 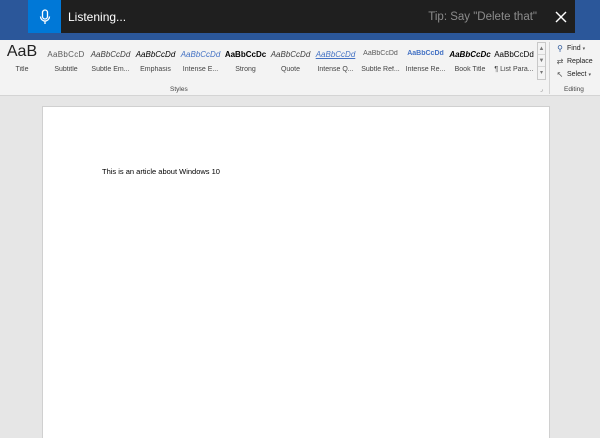 What do you see at coordinates (301, 16) in the screenshot?
I see `dictation-toolbar: Listening... Tip: Say "Delete that"` at bounding box center [301, 16].